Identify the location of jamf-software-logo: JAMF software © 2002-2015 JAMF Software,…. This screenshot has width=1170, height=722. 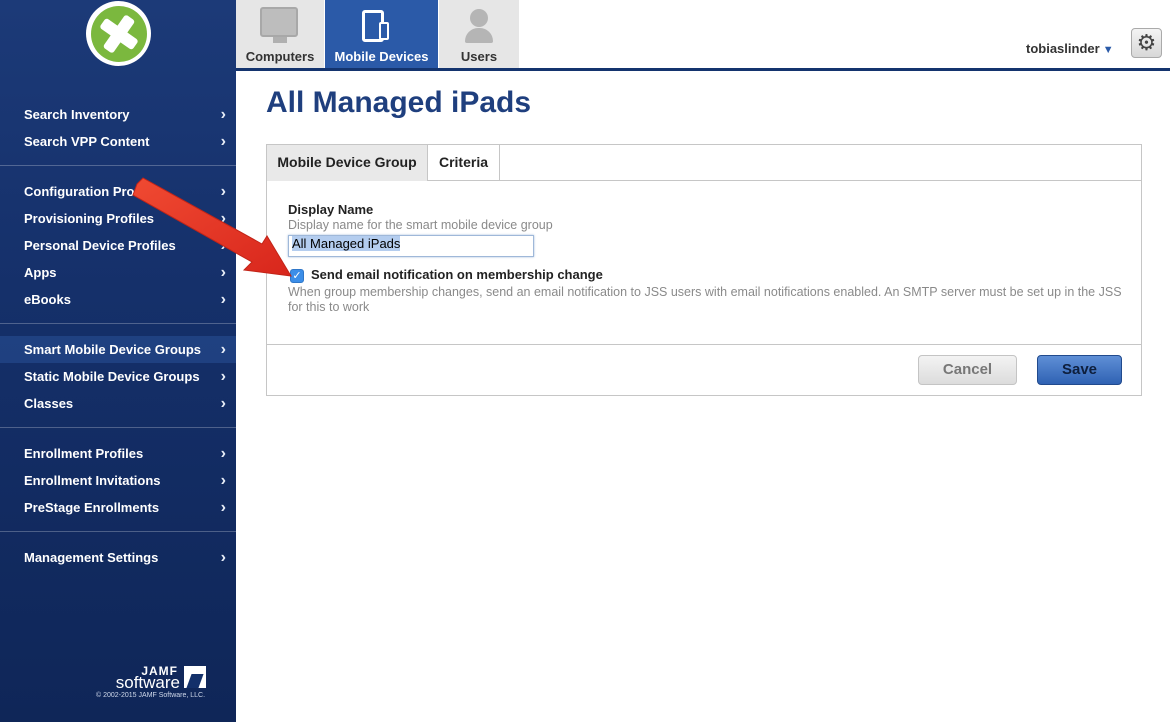
(152, 684).